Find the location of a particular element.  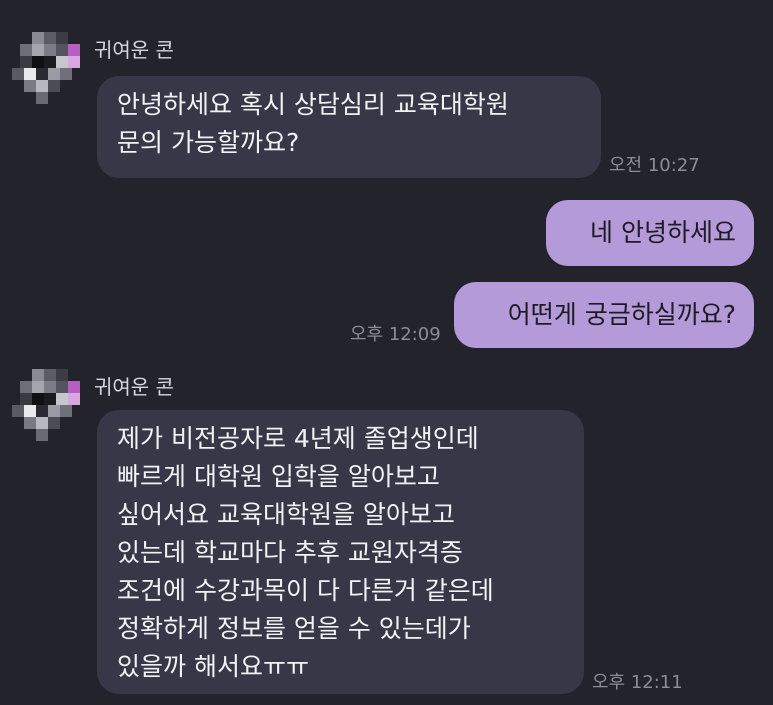

message-text: 있을까 해서요ㅠㅠ is located at coordinates (213, 666).